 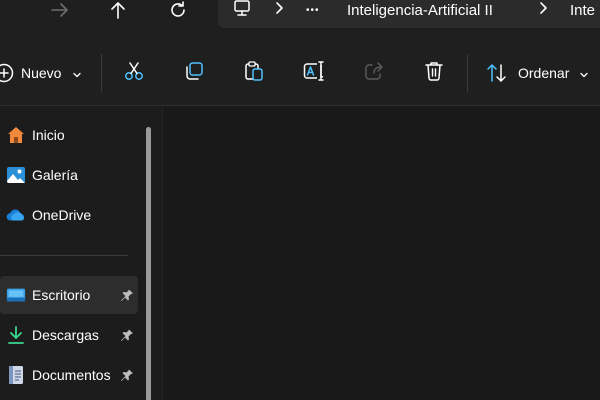 I want to click on refresh-button, so click(x=178, y=10).